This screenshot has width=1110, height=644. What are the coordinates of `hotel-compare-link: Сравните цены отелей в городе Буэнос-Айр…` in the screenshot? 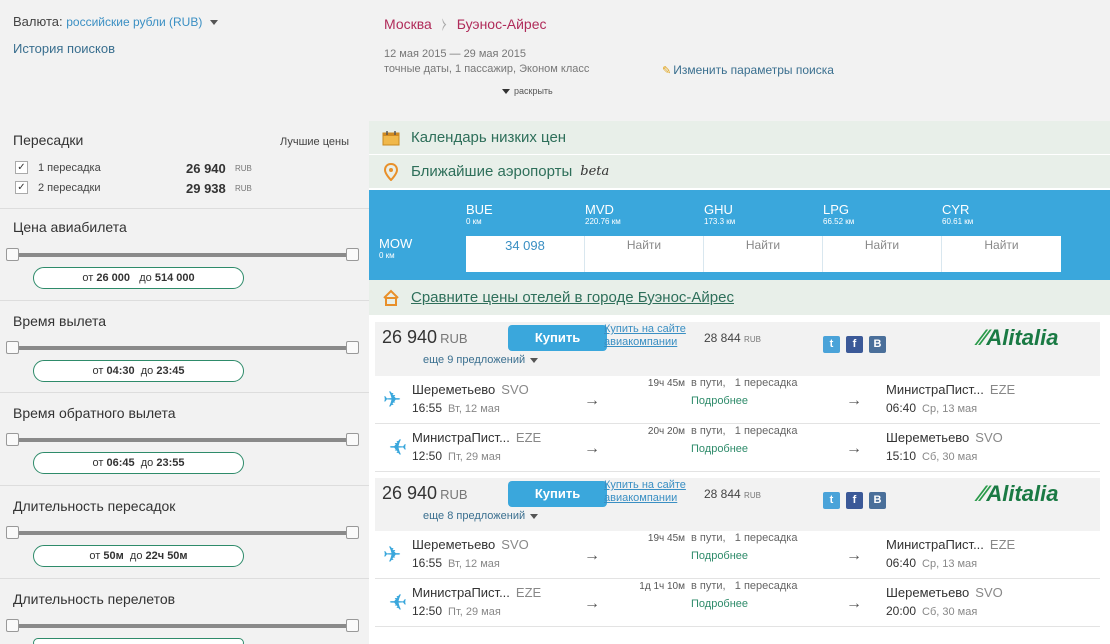 It's located at (572, 297).